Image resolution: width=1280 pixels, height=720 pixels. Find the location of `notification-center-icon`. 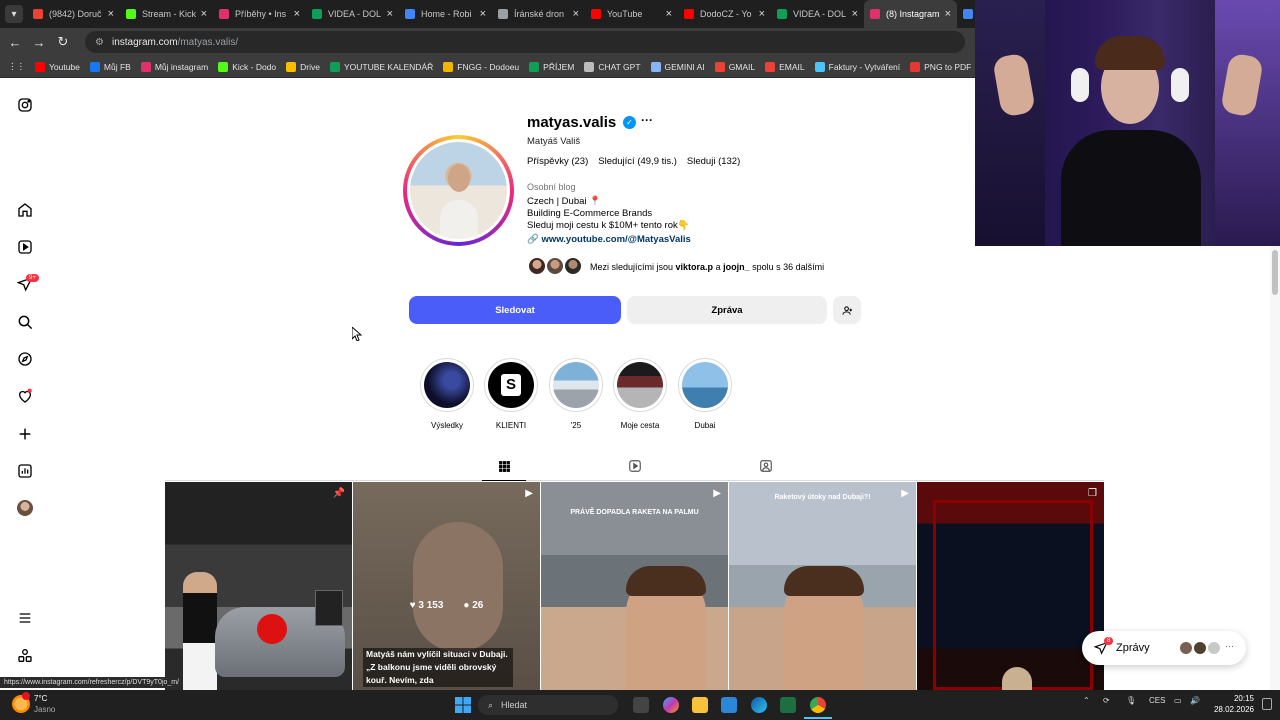

notification-center-icon is located at coordinates (1267, 704).